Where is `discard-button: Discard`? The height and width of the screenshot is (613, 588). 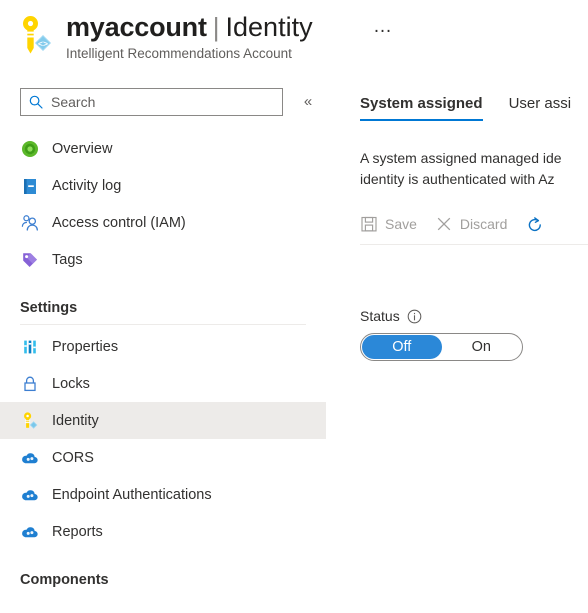
discard-button: Discard is located at coordinates (471, 224).